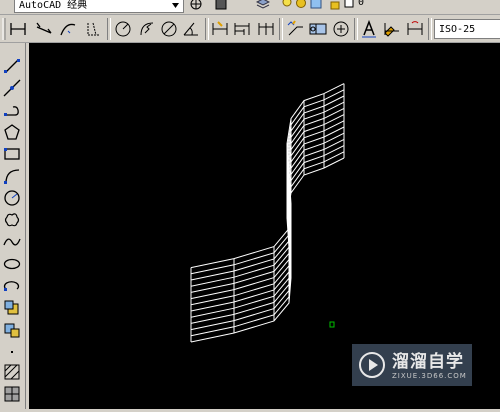 This screenshot has width=500, height=412. I want to click on play-logo-icon, so click(372, 365).